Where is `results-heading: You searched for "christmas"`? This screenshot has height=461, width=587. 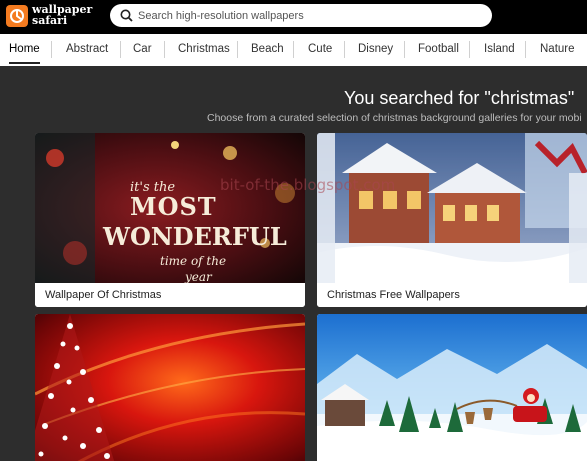
results-heading: You searched for "christmas" is located at coordinates (459, 98).